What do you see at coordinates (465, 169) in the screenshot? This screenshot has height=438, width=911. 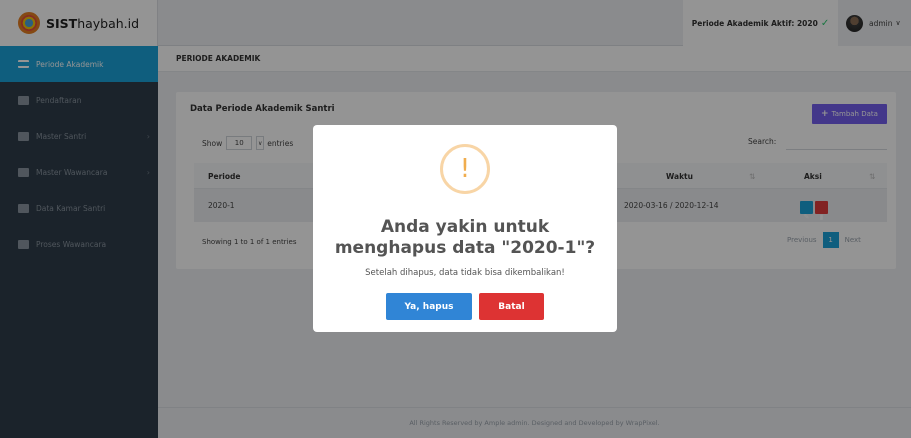 I see `warning-icon: !` at bounding box center [465, 169].